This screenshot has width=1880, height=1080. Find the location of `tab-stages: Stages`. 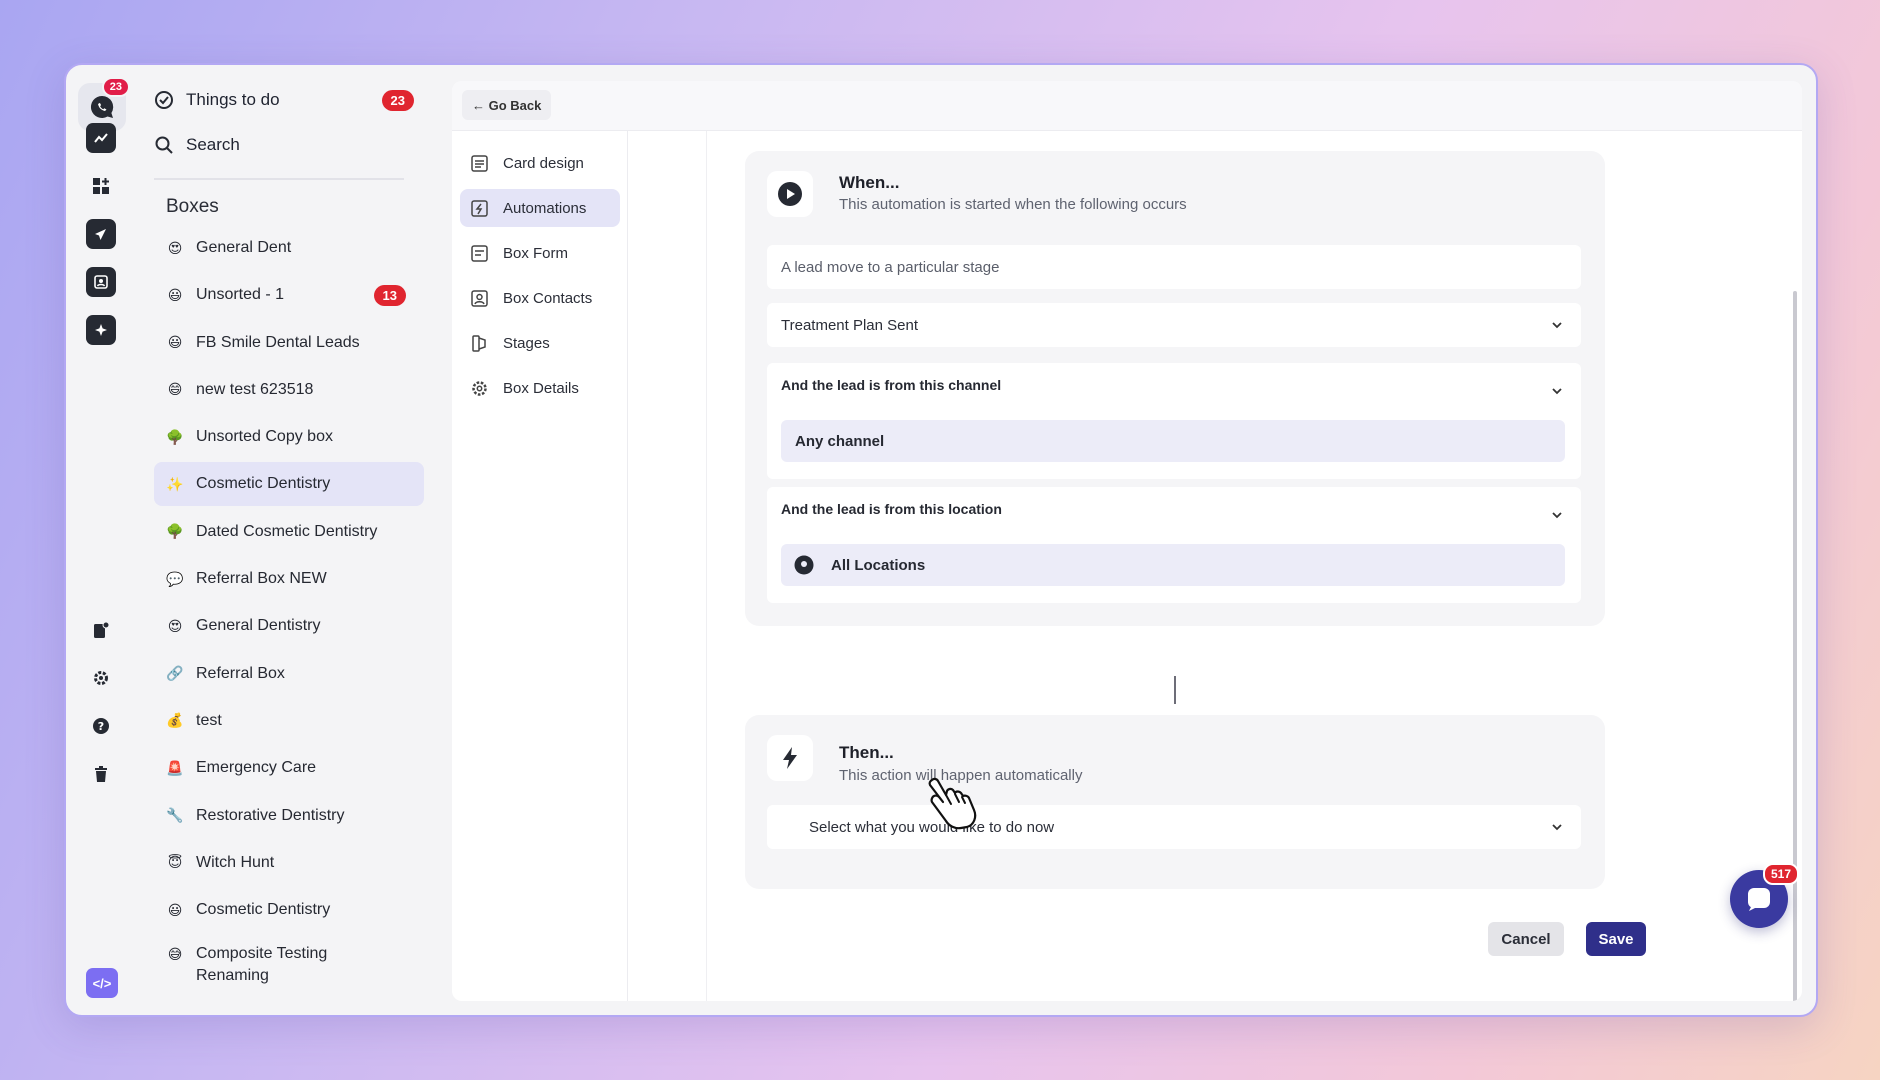

tab-stages: Stages is located at coordinates (540, 343).